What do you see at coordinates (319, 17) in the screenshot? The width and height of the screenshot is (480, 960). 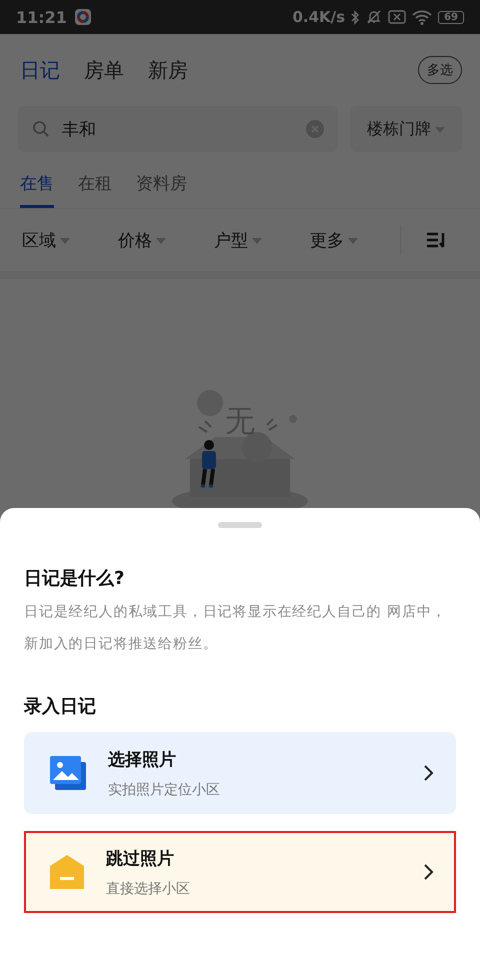 I see `network-speed: 0.4K/s` at bounding box center [319, 17].